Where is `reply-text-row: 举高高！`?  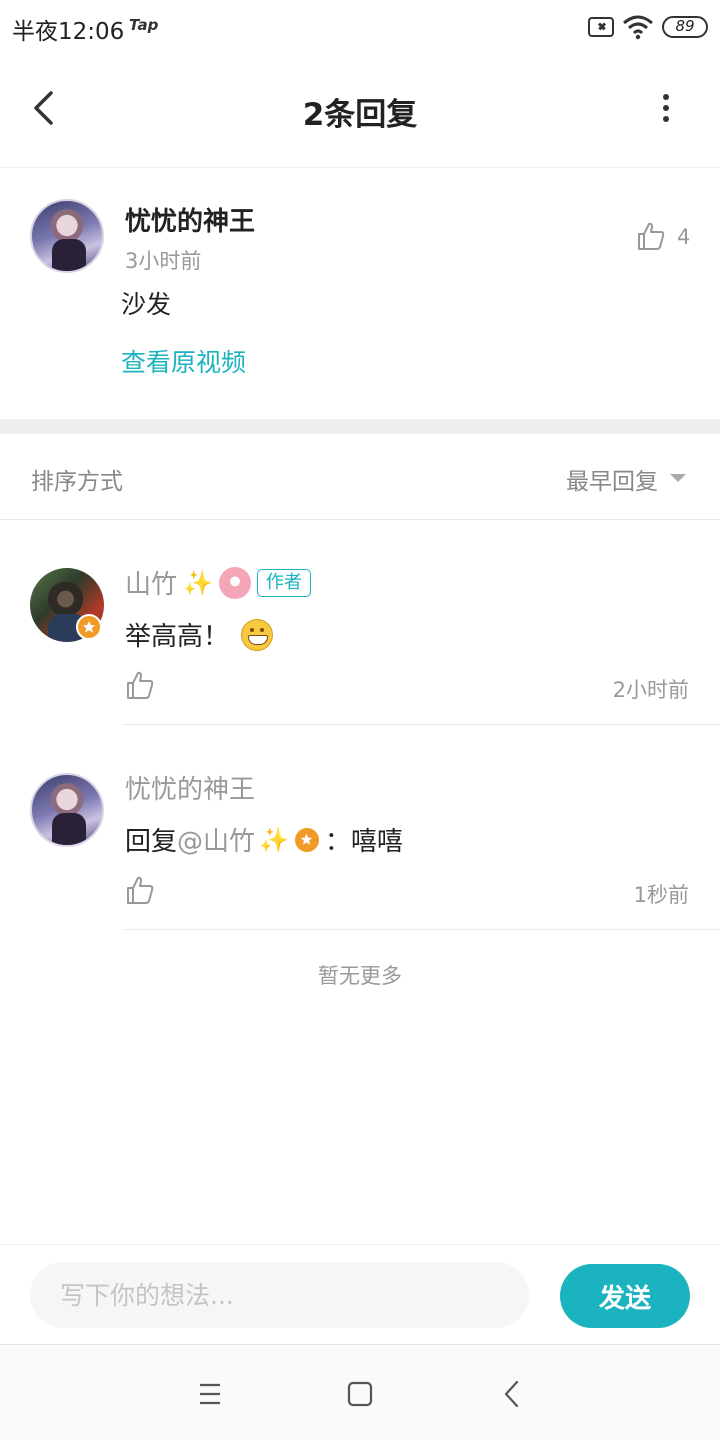 reply-text-row: 举高高！ is located at coordinates (199, 634).